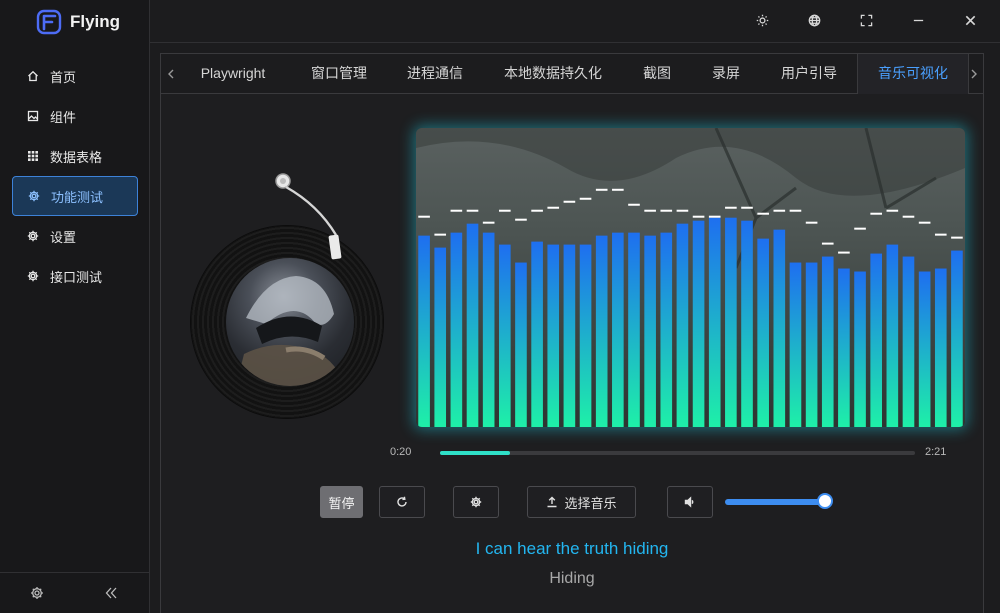  What do you see at coordinates (762, 20) in the screenshot?
I see `theme-sun-icon` at bounding box center [762, 20].